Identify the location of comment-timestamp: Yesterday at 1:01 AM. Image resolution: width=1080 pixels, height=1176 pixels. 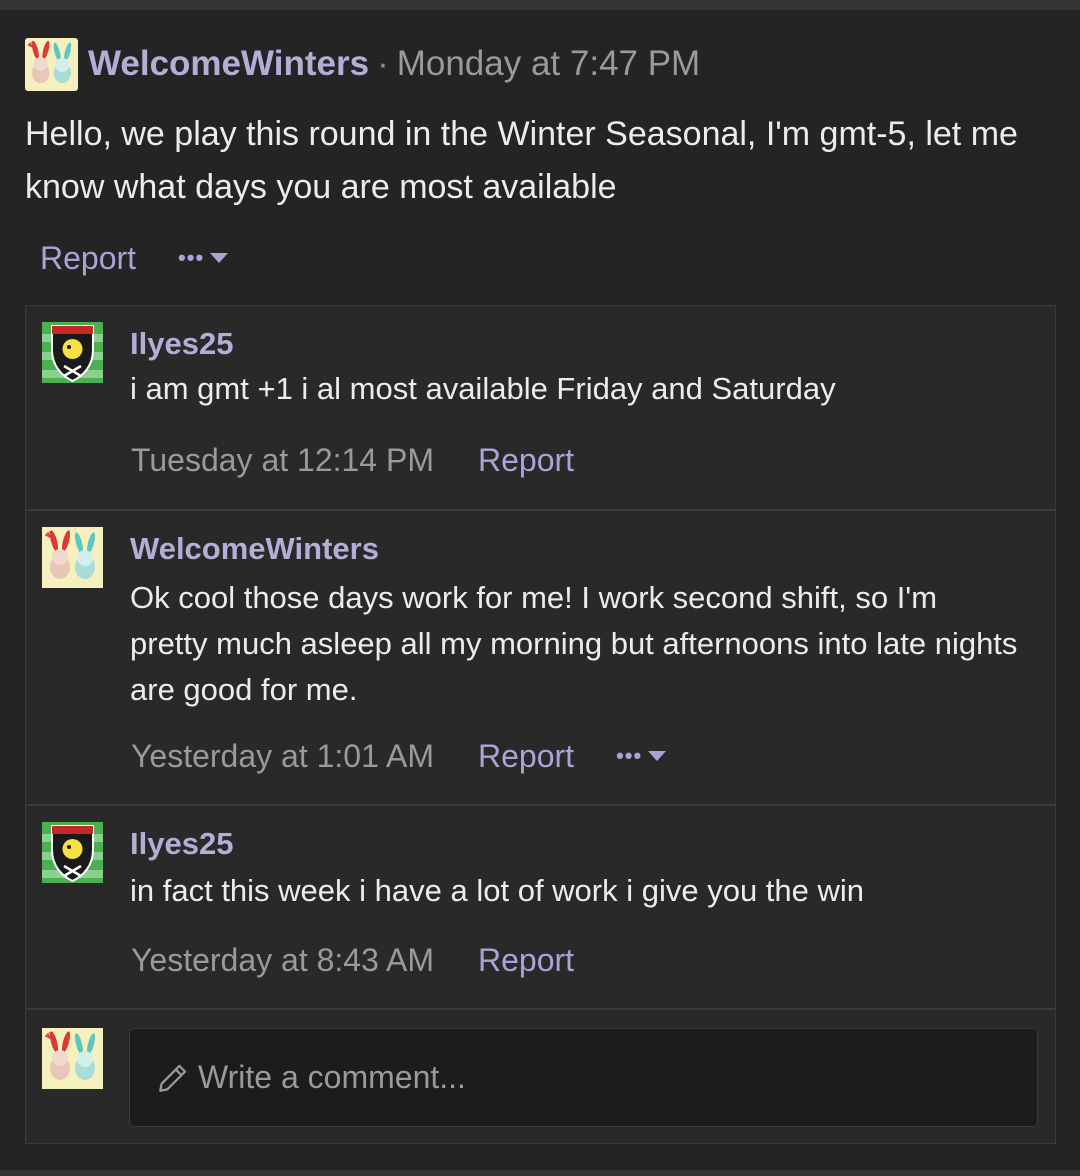
(282, 756).